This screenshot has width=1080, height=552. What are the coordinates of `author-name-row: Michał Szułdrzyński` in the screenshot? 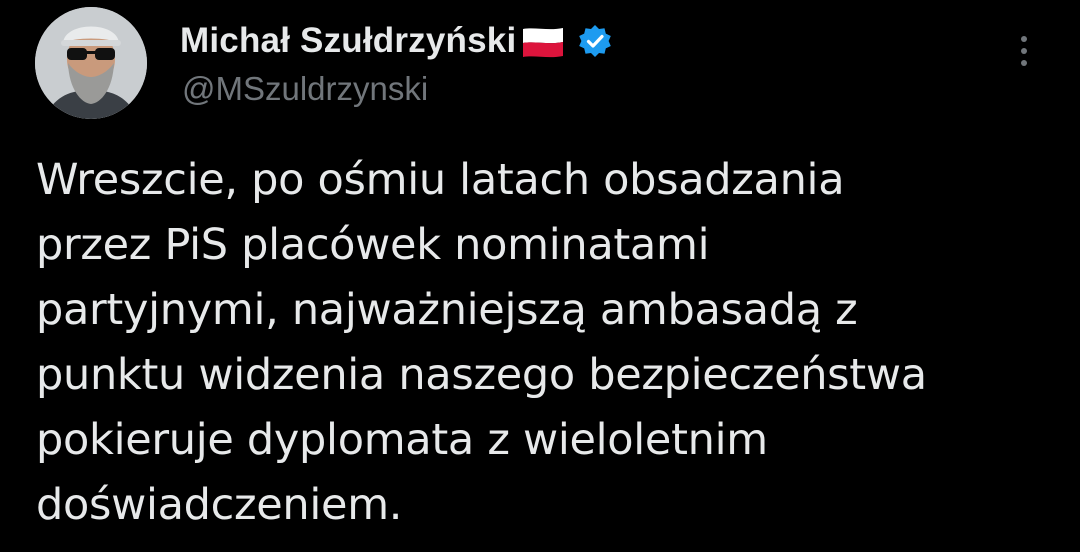 It's located at (396, 41).